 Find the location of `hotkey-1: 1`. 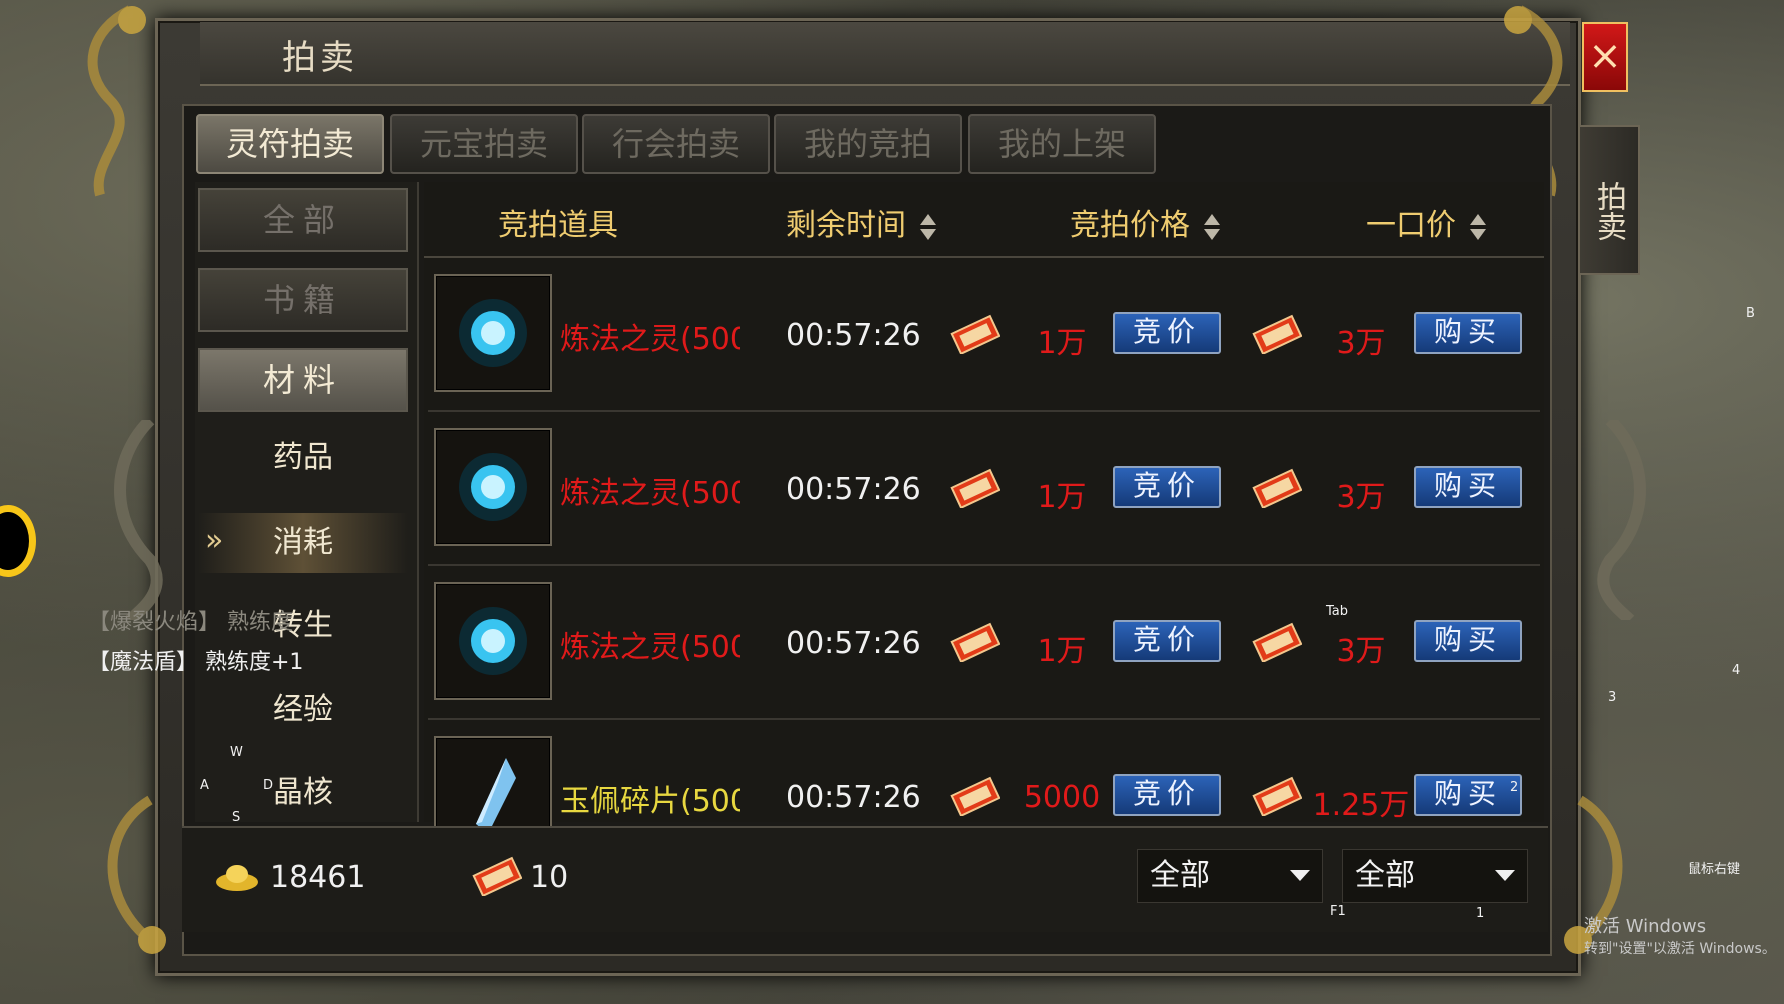

hotkey-1: 1 is located at coordinates (1480, 913).